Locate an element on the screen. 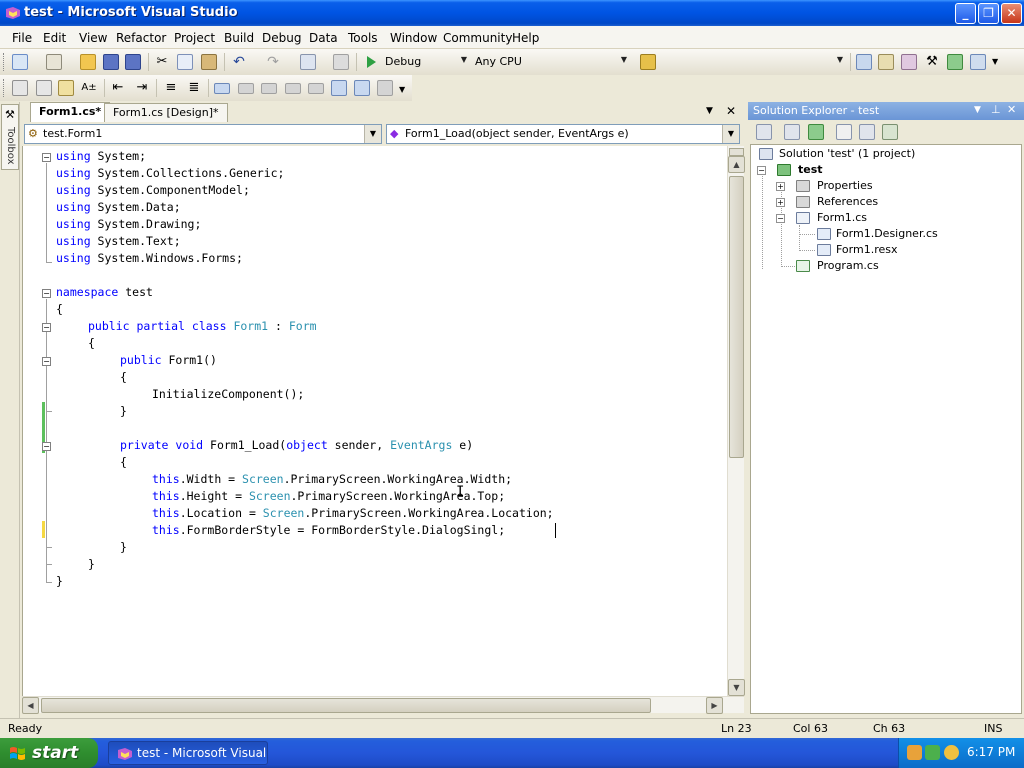 This screenshot has width=1024, height=768. start-debugging-icon is located at coordinates (371, 62).